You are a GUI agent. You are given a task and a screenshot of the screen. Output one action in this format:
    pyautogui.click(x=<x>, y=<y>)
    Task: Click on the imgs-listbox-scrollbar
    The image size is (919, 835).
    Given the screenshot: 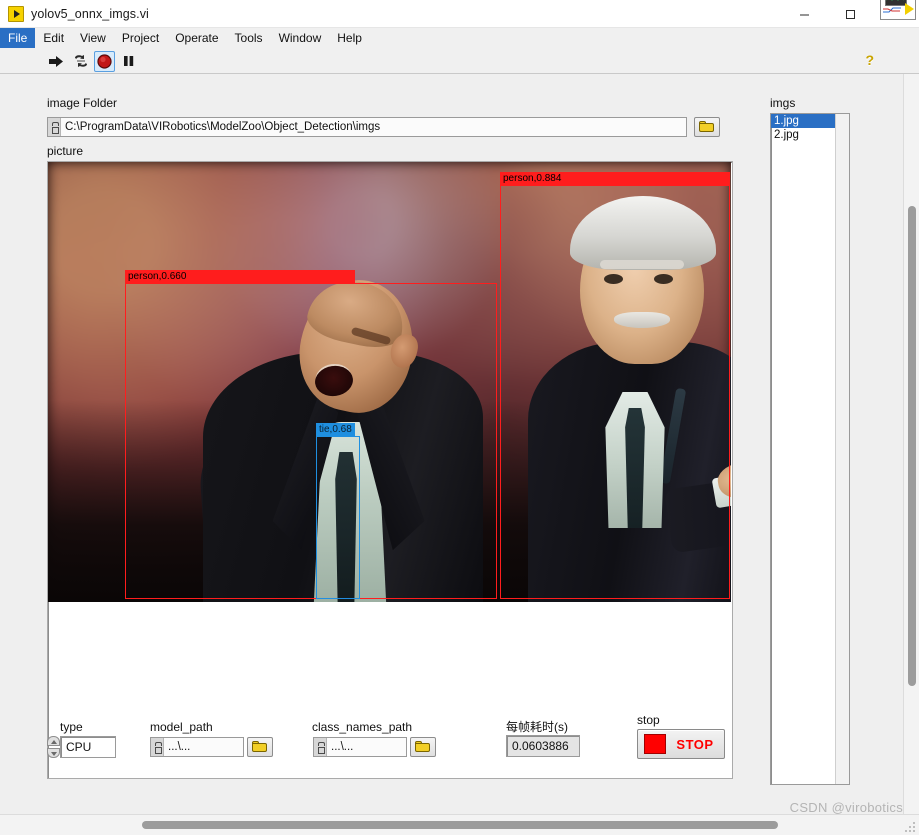 What is the action you would take?
    pyautogui.click(x=842, y=449)
    